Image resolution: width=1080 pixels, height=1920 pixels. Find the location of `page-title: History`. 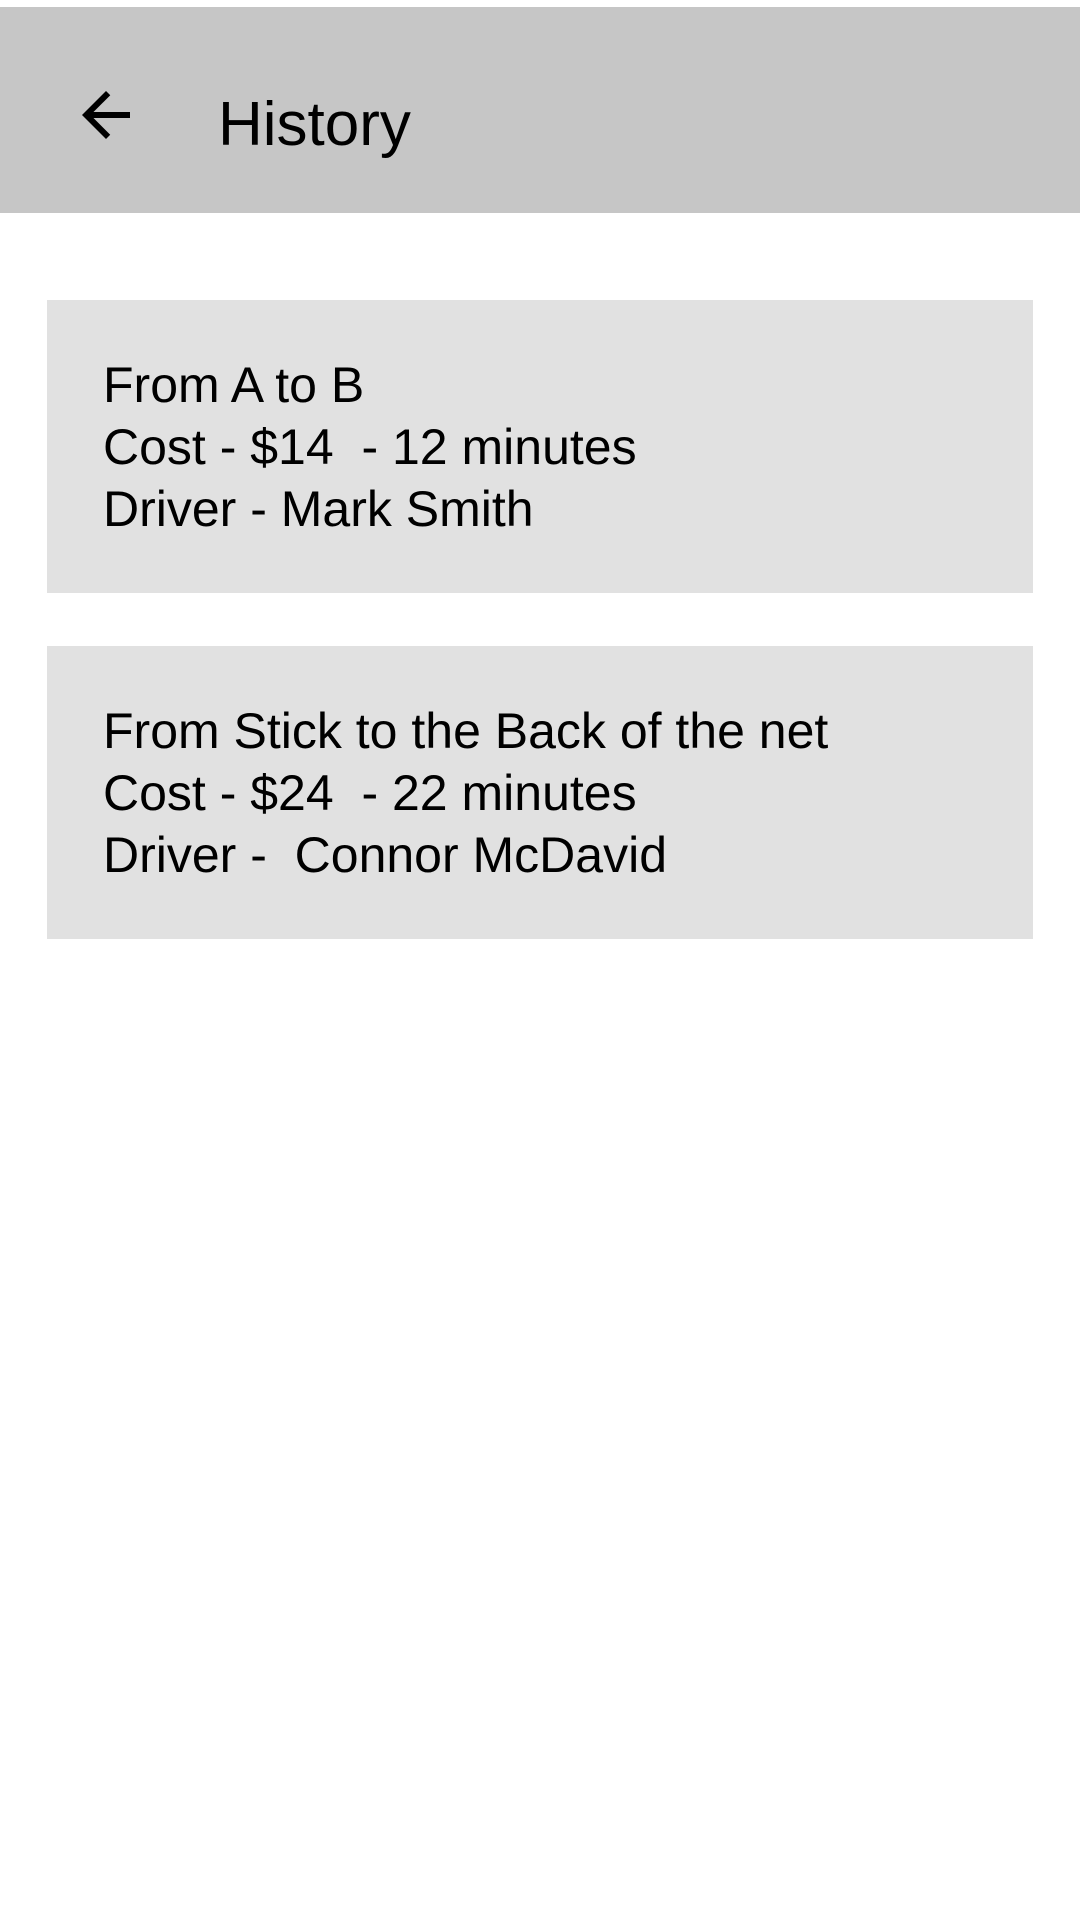

page-title: History is located at coordinates (314, 124).